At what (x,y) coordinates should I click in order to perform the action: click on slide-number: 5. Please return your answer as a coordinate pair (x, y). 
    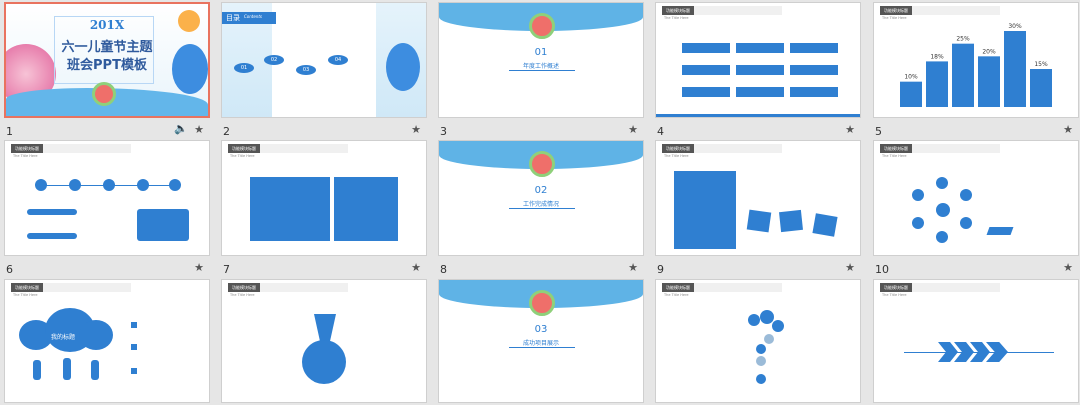
    Looking at the image, I should click on (878, 131).